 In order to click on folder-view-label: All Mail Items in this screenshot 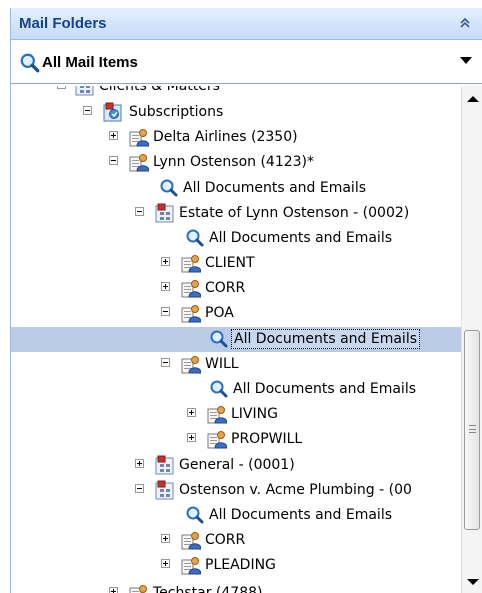, I will do `click(90, 62)`.